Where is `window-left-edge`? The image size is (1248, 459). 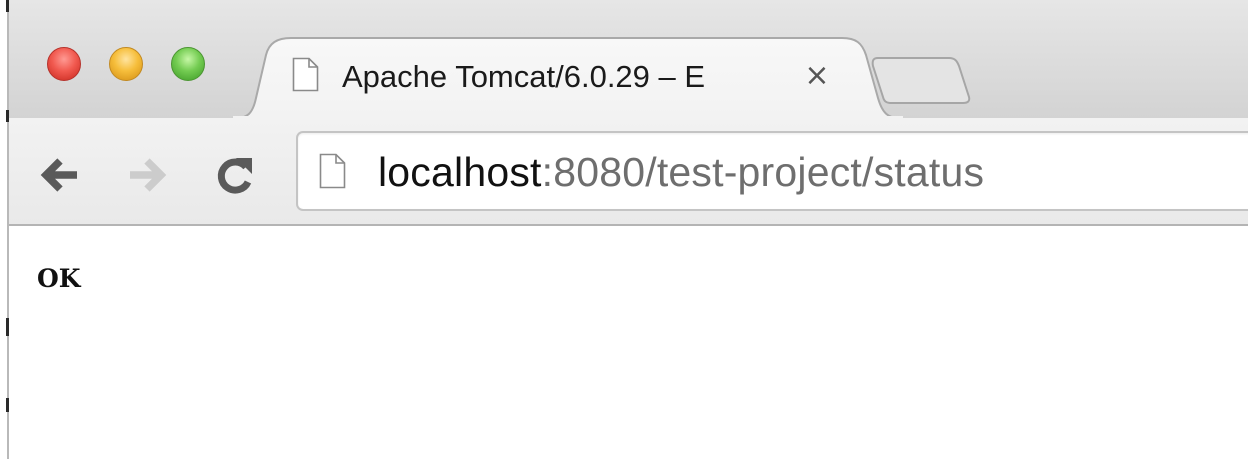 window-left-edge is located at coordinates (4, 229).